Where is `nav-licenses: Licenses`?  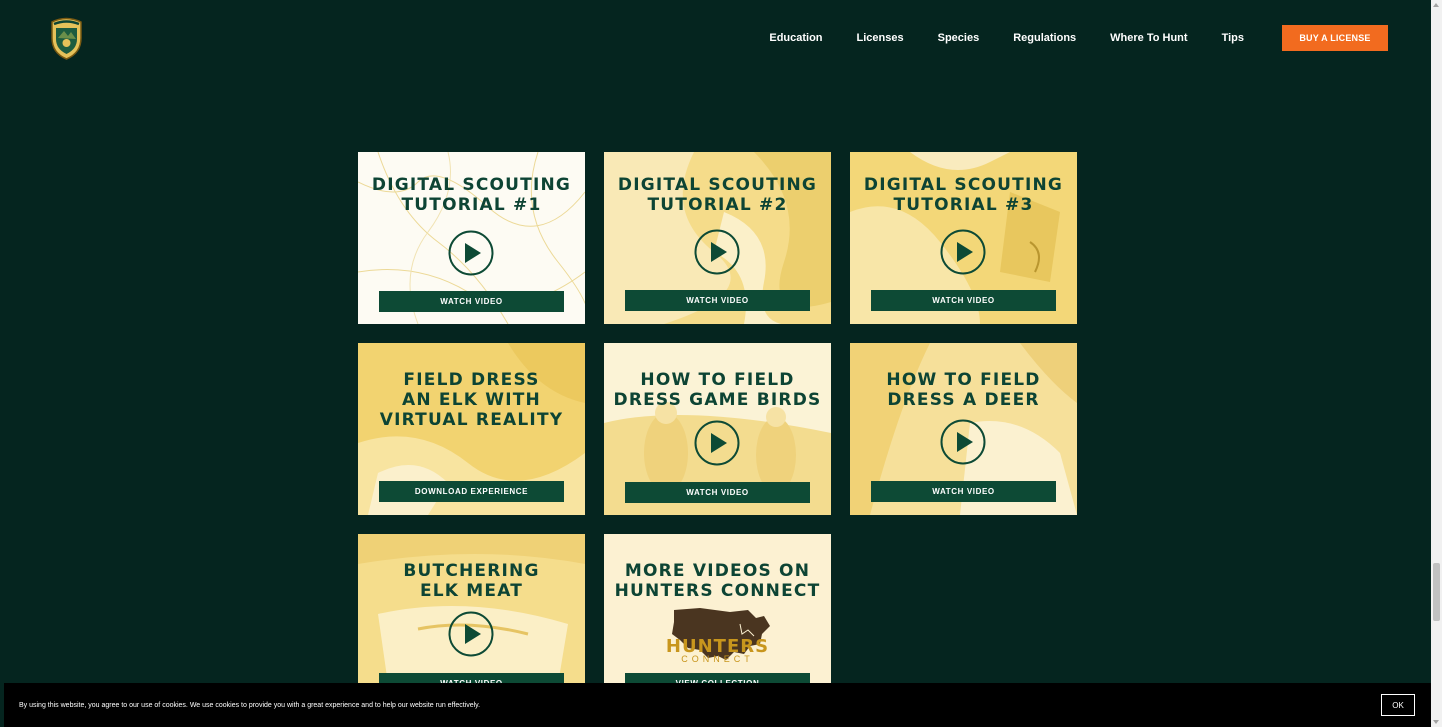
nav-licenses: Licenses is located at coordinates (880, 38).